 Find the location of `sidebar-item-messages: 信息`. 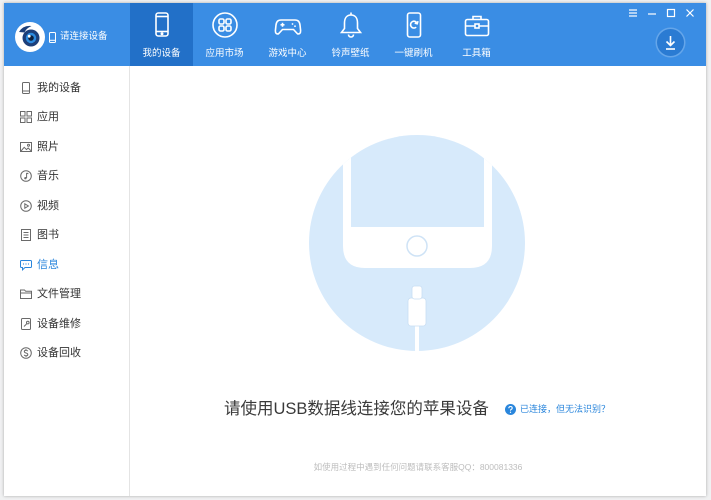

sidebar-item-messages: 信息 is located at coordinates (66, 265).